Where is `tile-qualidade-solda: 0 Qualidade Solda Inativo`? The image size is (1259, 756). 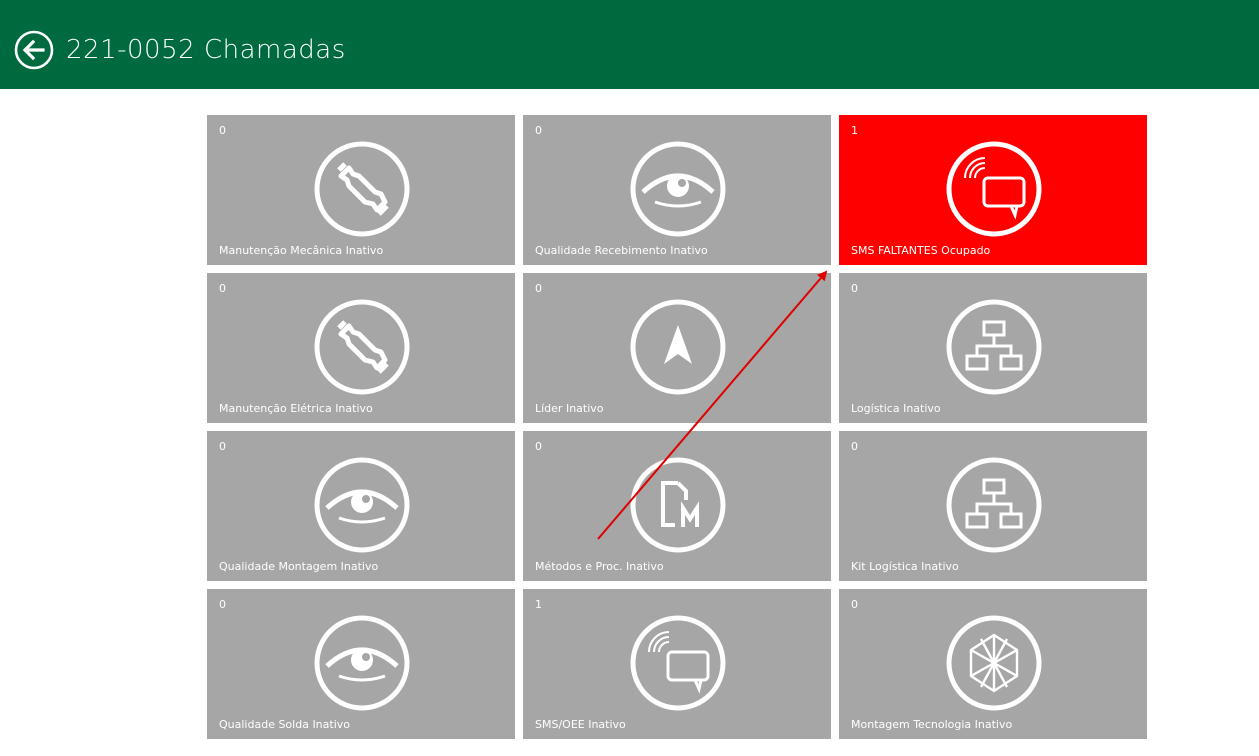 tile-qualidade-solda: 0 Qualidade Solda Inativo is located at coordinates (361, 664).